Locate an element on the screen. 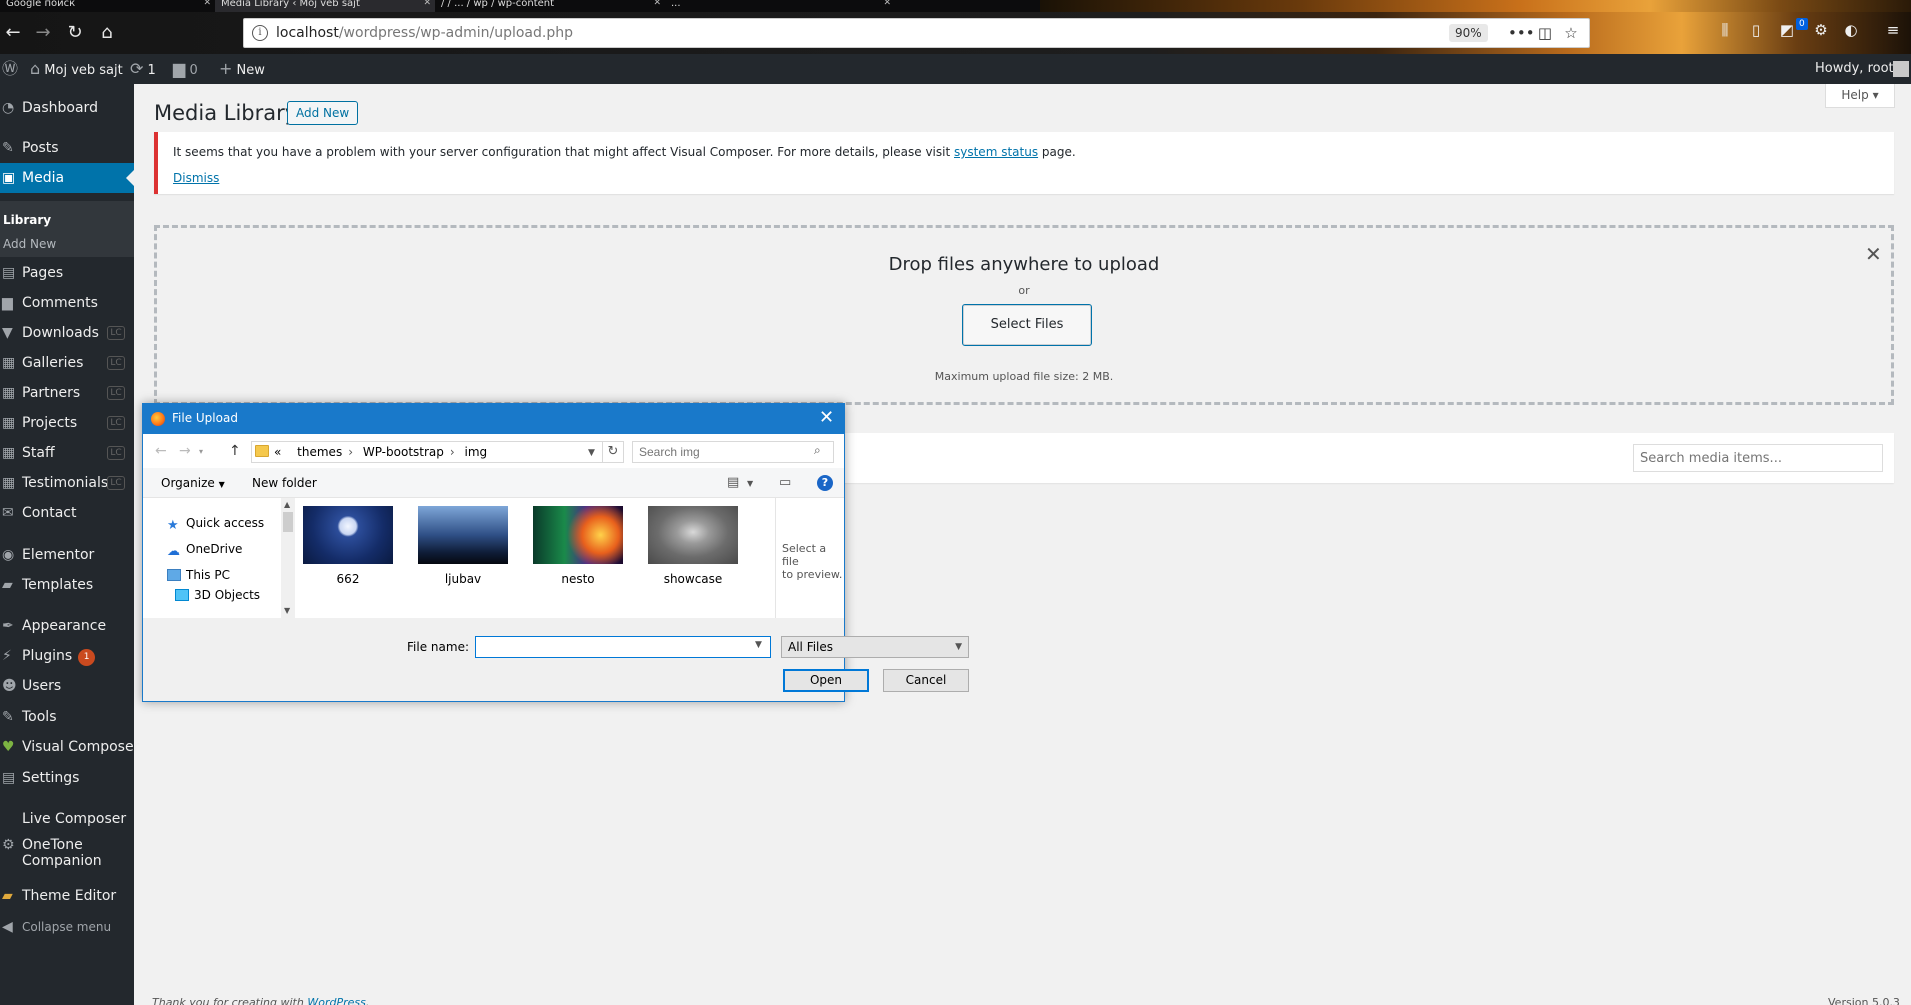 The width and height of the screenshot is (1911, 1005). sidebar-item-tools: ✎ Tools is located at coordinates (67, 717).